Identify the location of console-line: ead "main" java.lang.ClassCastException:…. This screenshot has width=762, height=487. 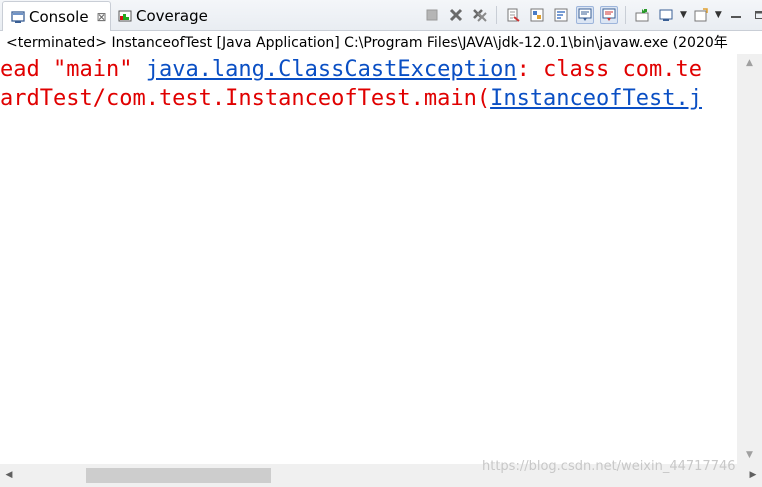
(351, 70).